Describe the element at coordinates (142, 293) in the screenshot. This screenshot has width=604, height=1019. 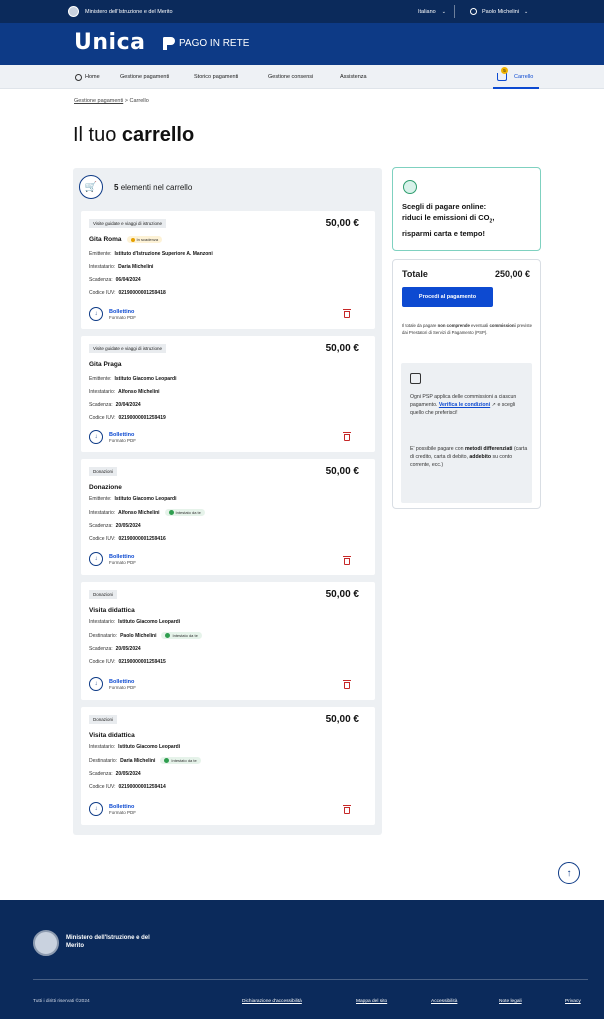
I see `field-value: 02190000001259418` at that location.